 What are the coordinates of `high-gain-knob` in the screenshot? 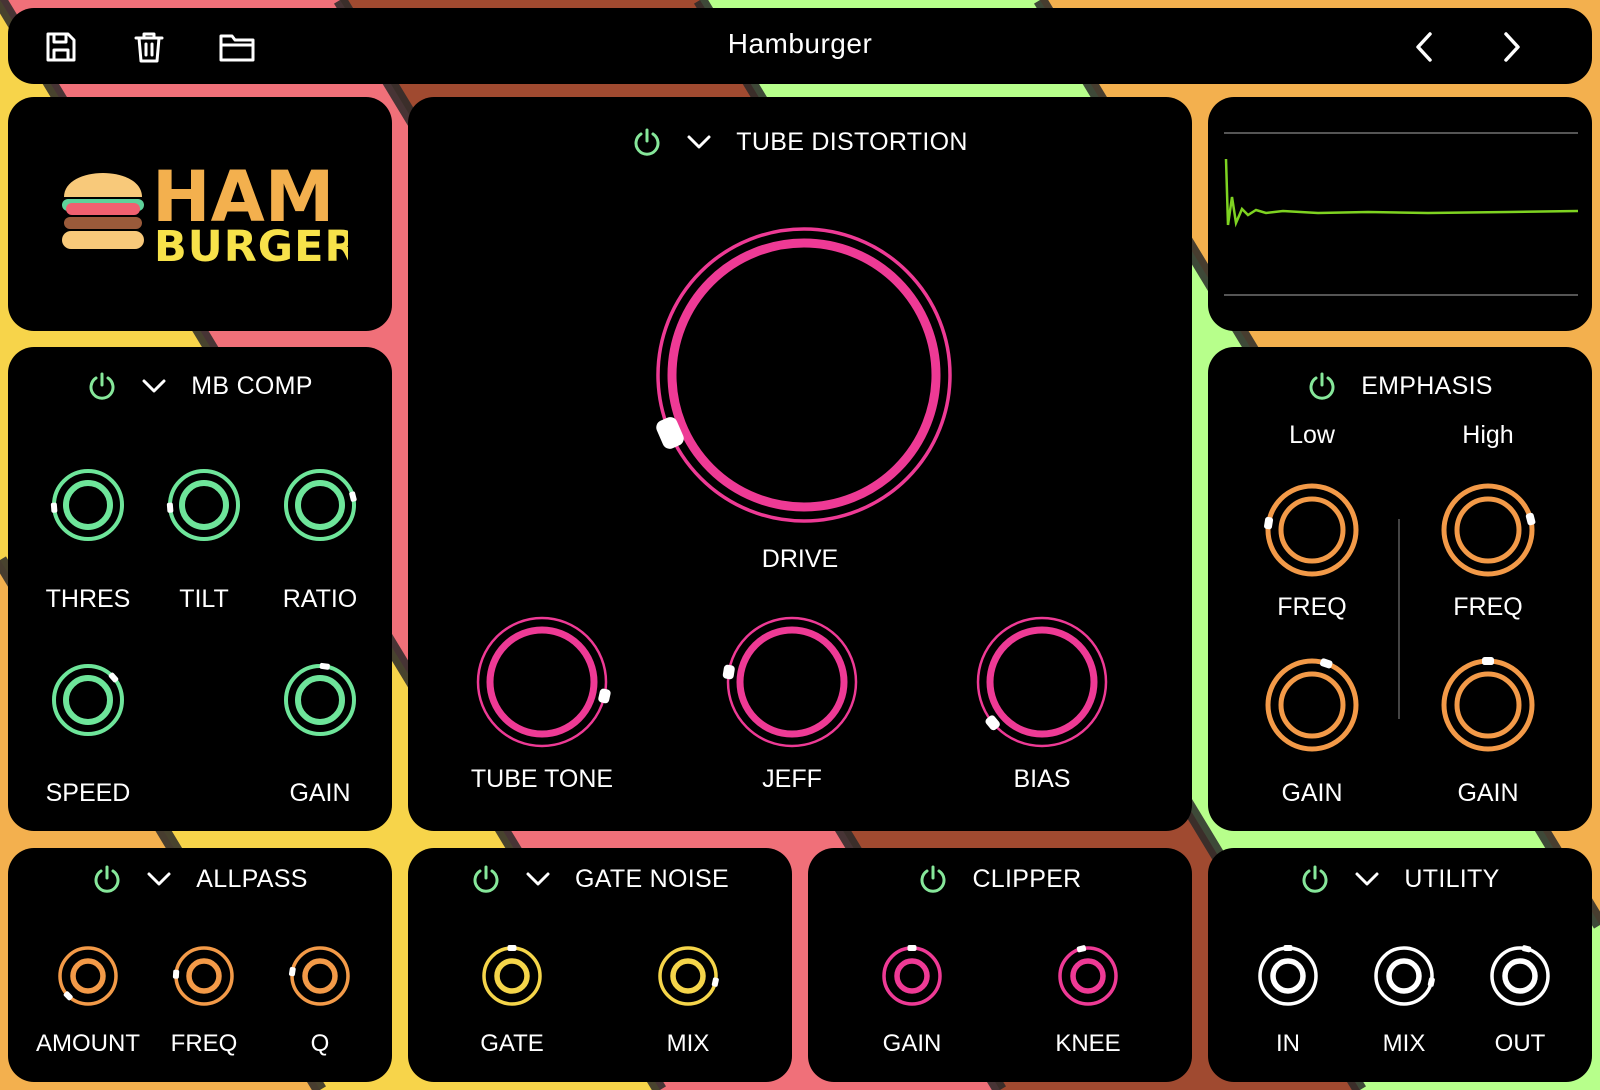 It's located at (1488, 705).